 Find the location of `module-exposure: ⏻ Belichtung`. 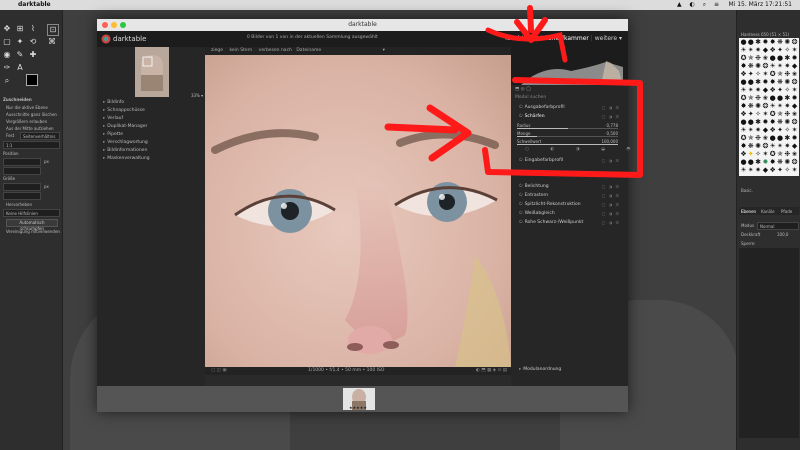

module-exposure: ⏻ Belichtung is located at coordinates (534, 186).